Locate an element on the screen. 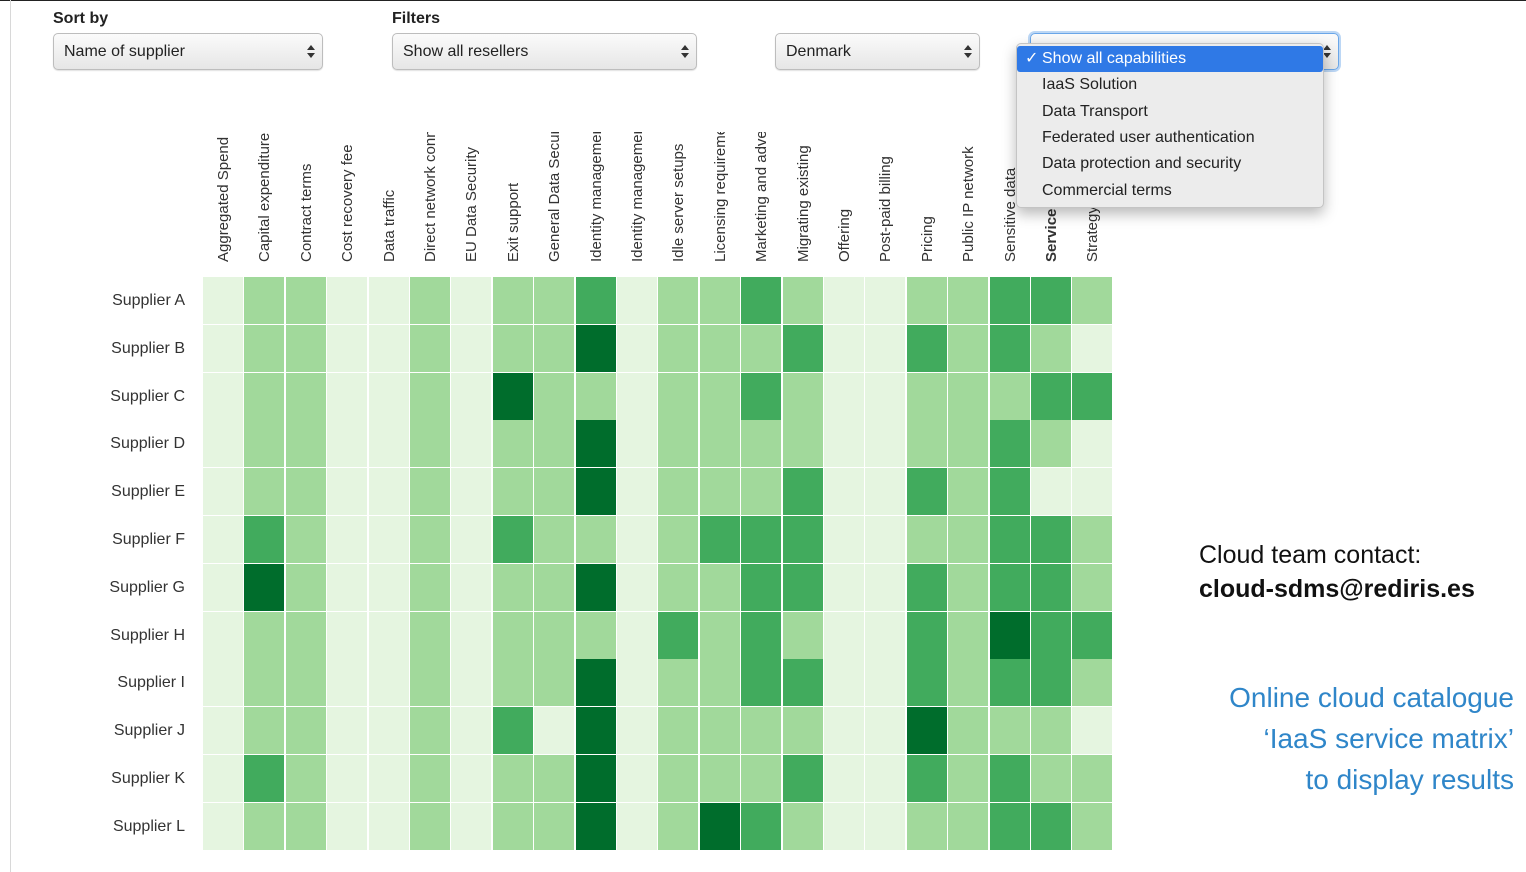 The height and width of the screenshot is (872, 1526). column-header: Aggregated Spend is located at coordinates (223, 197).